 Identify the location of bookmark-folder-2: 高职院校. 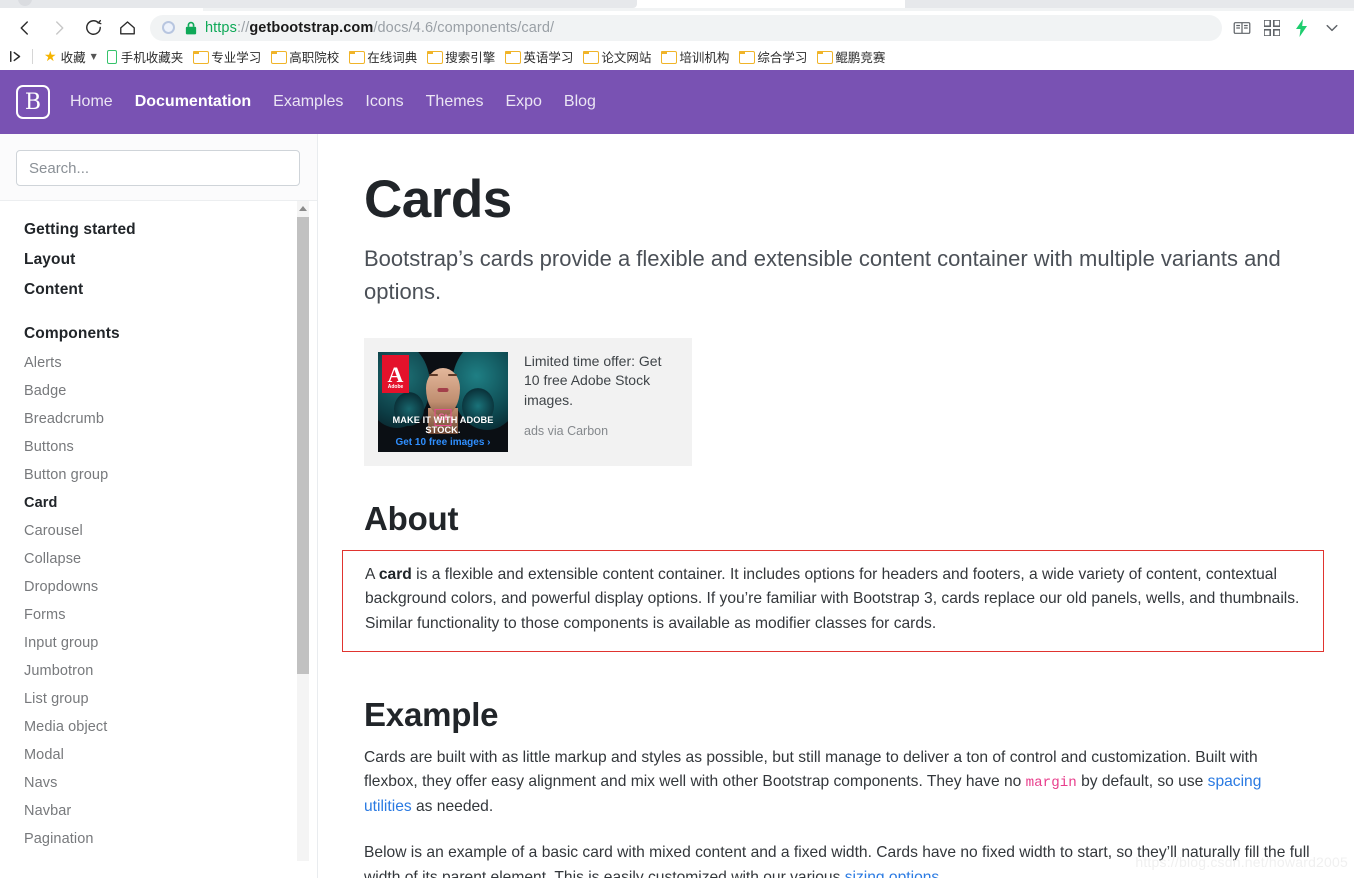
(305, 56).